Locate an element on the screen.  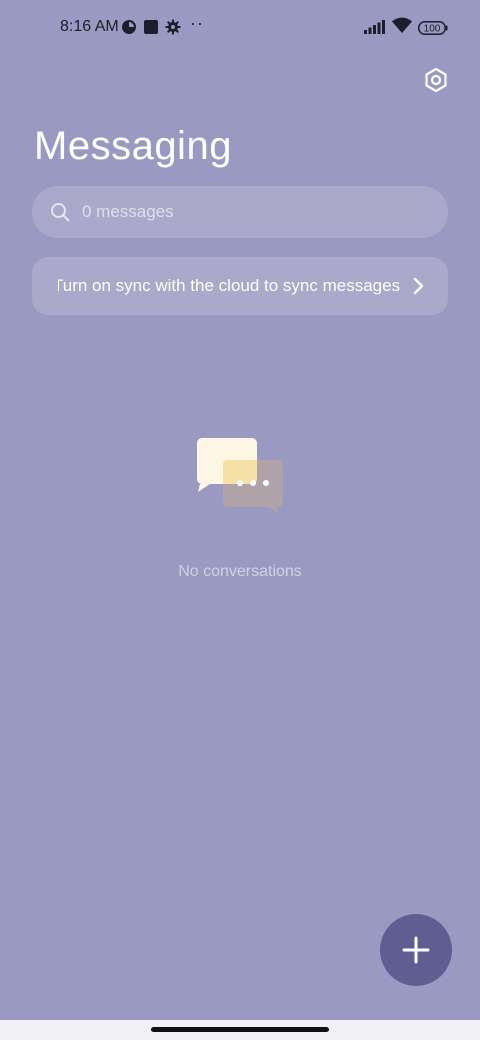
search-placeholder: 0 messages is located at coordinates (128, 211).